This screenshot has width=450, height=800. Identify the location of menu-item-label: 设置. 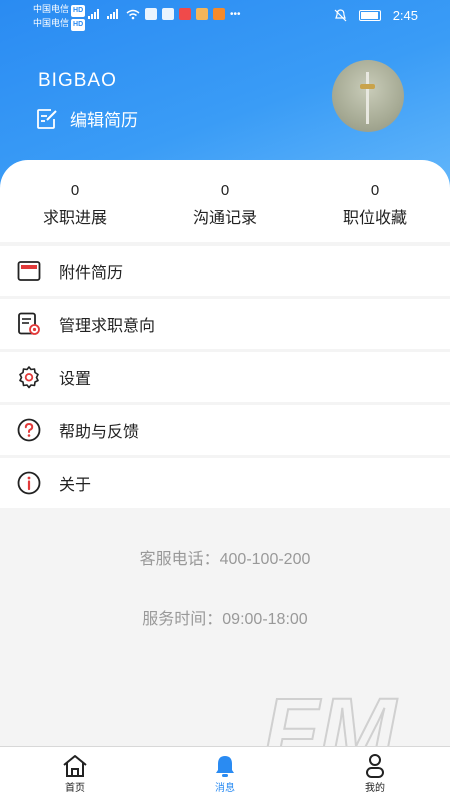
(75, 379).